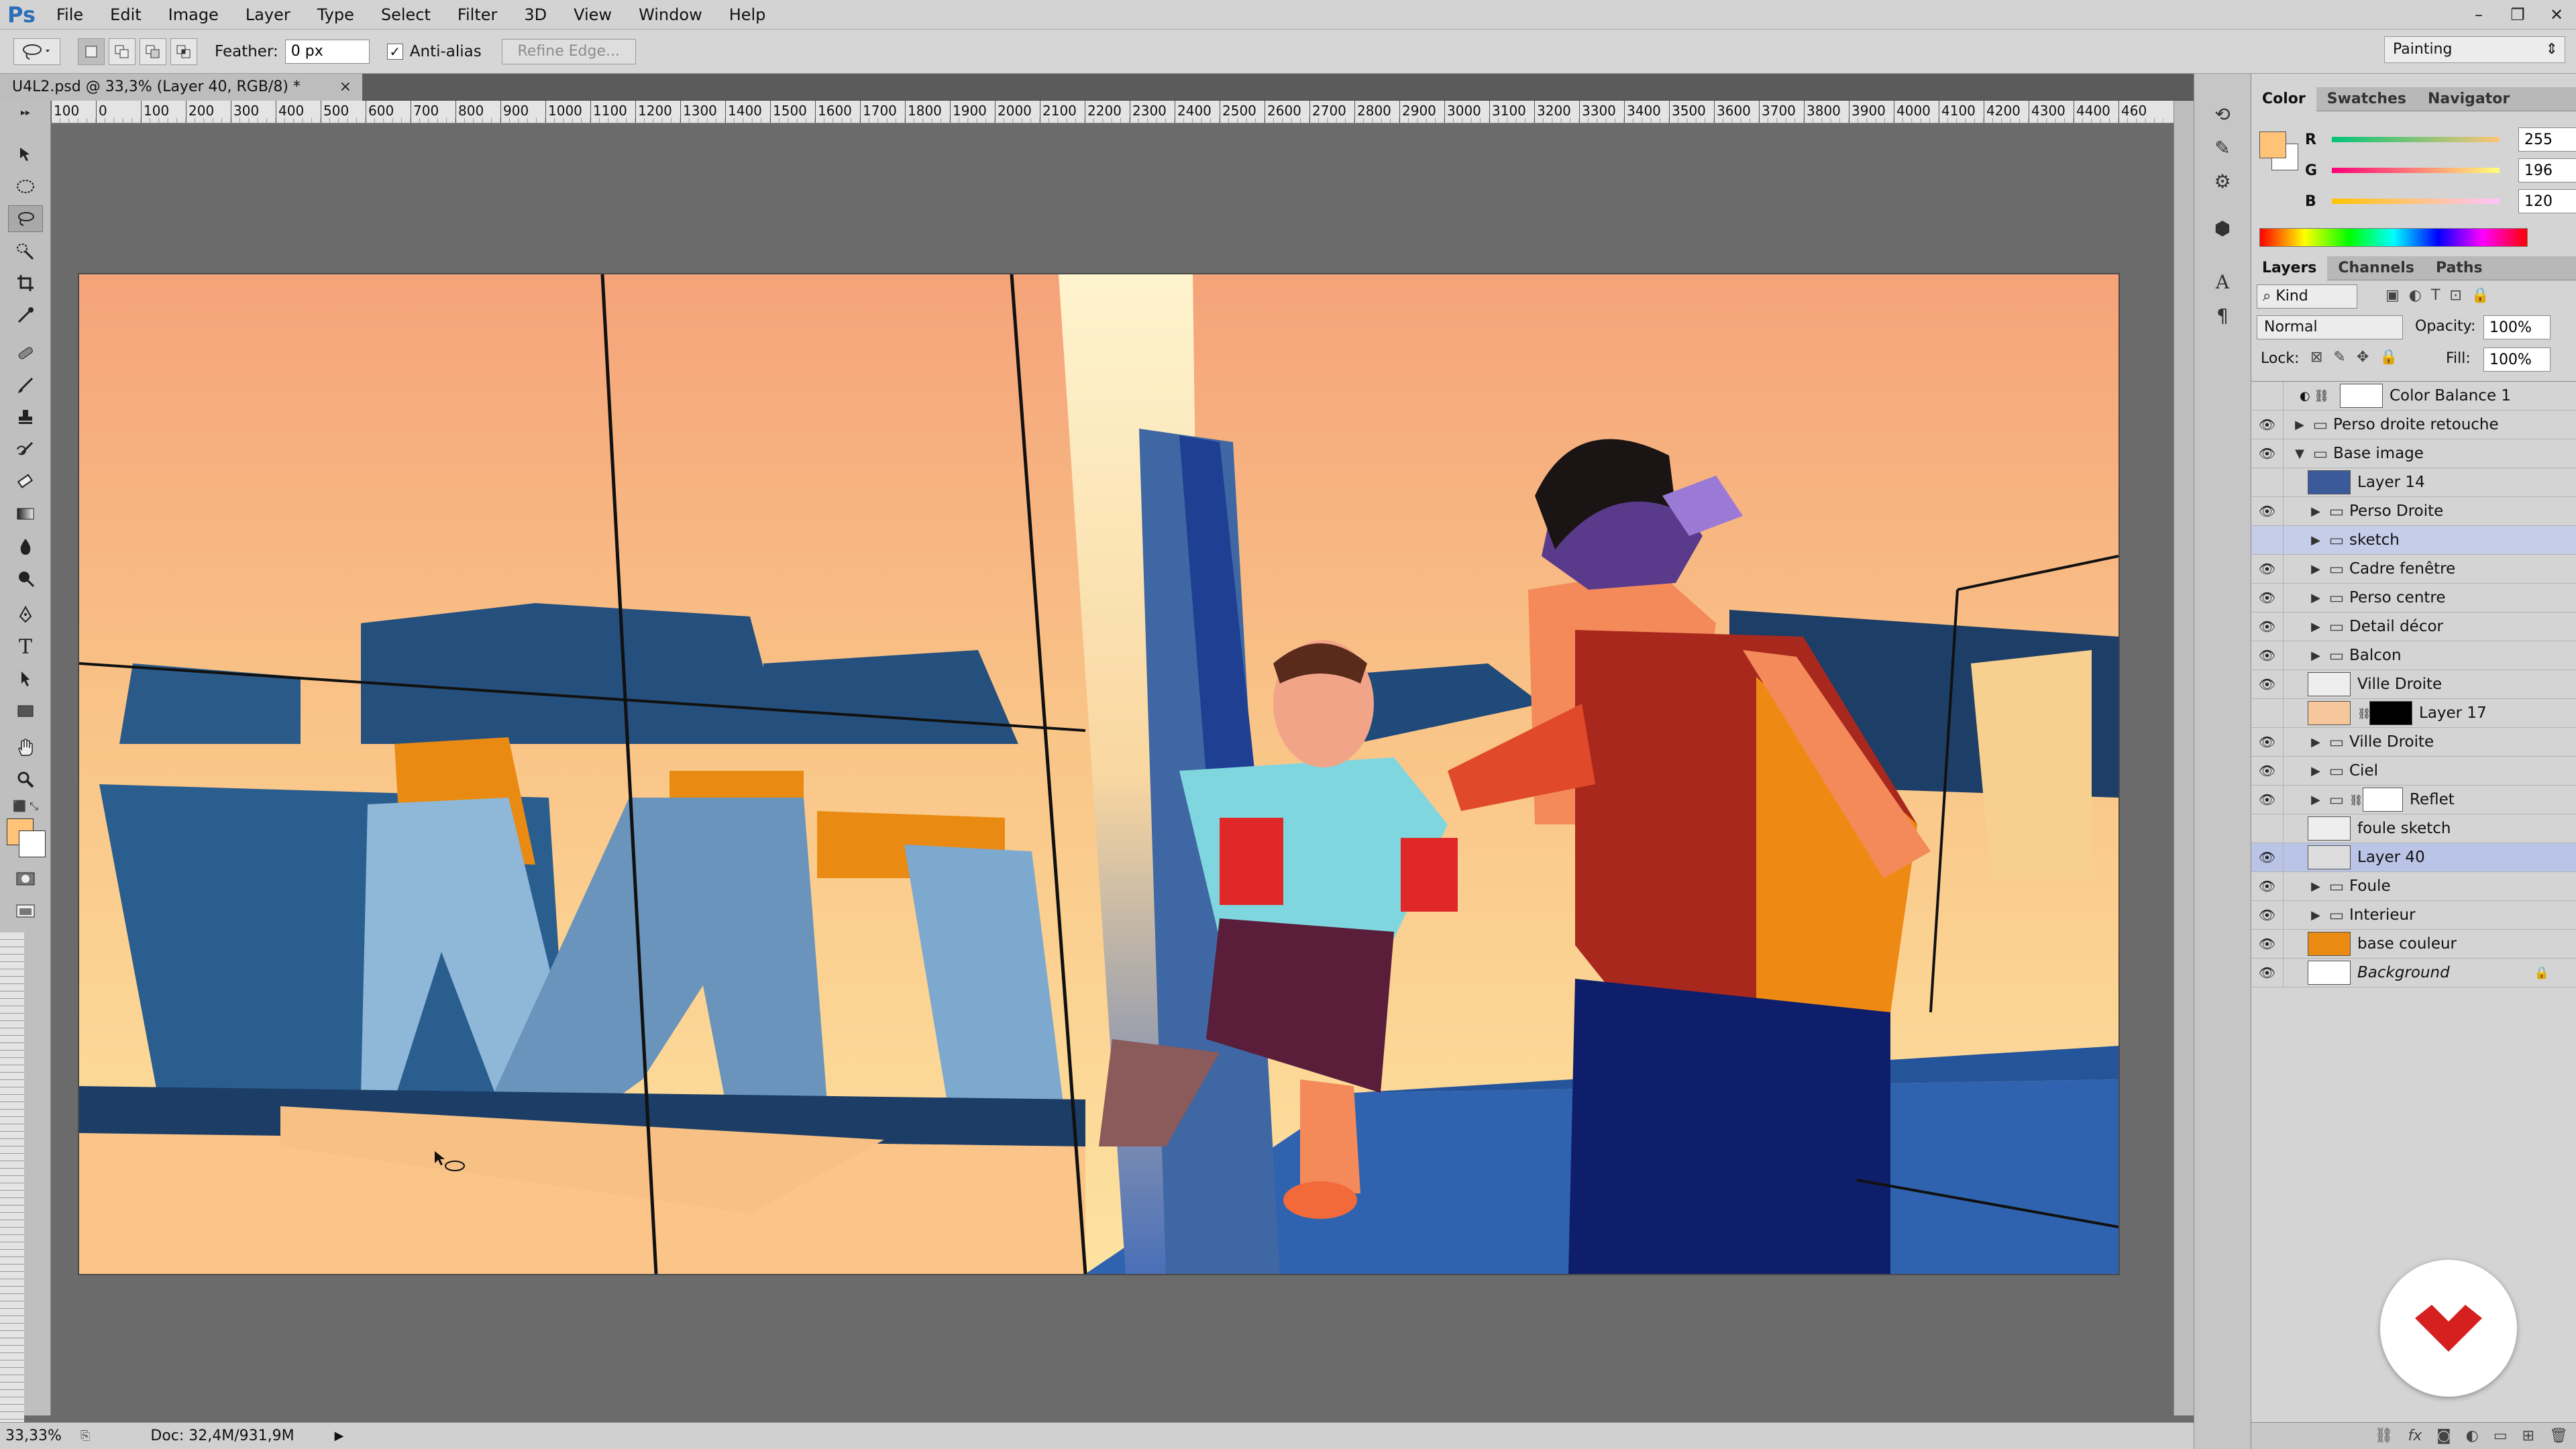  I want to click on blur-tool, so click(25, 546).